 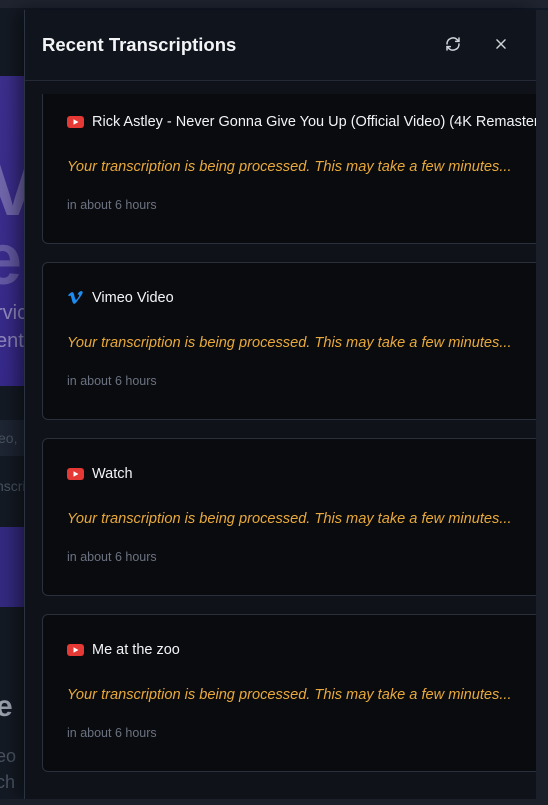 I want to click on refresh-icon, so click(x=453, y=44).